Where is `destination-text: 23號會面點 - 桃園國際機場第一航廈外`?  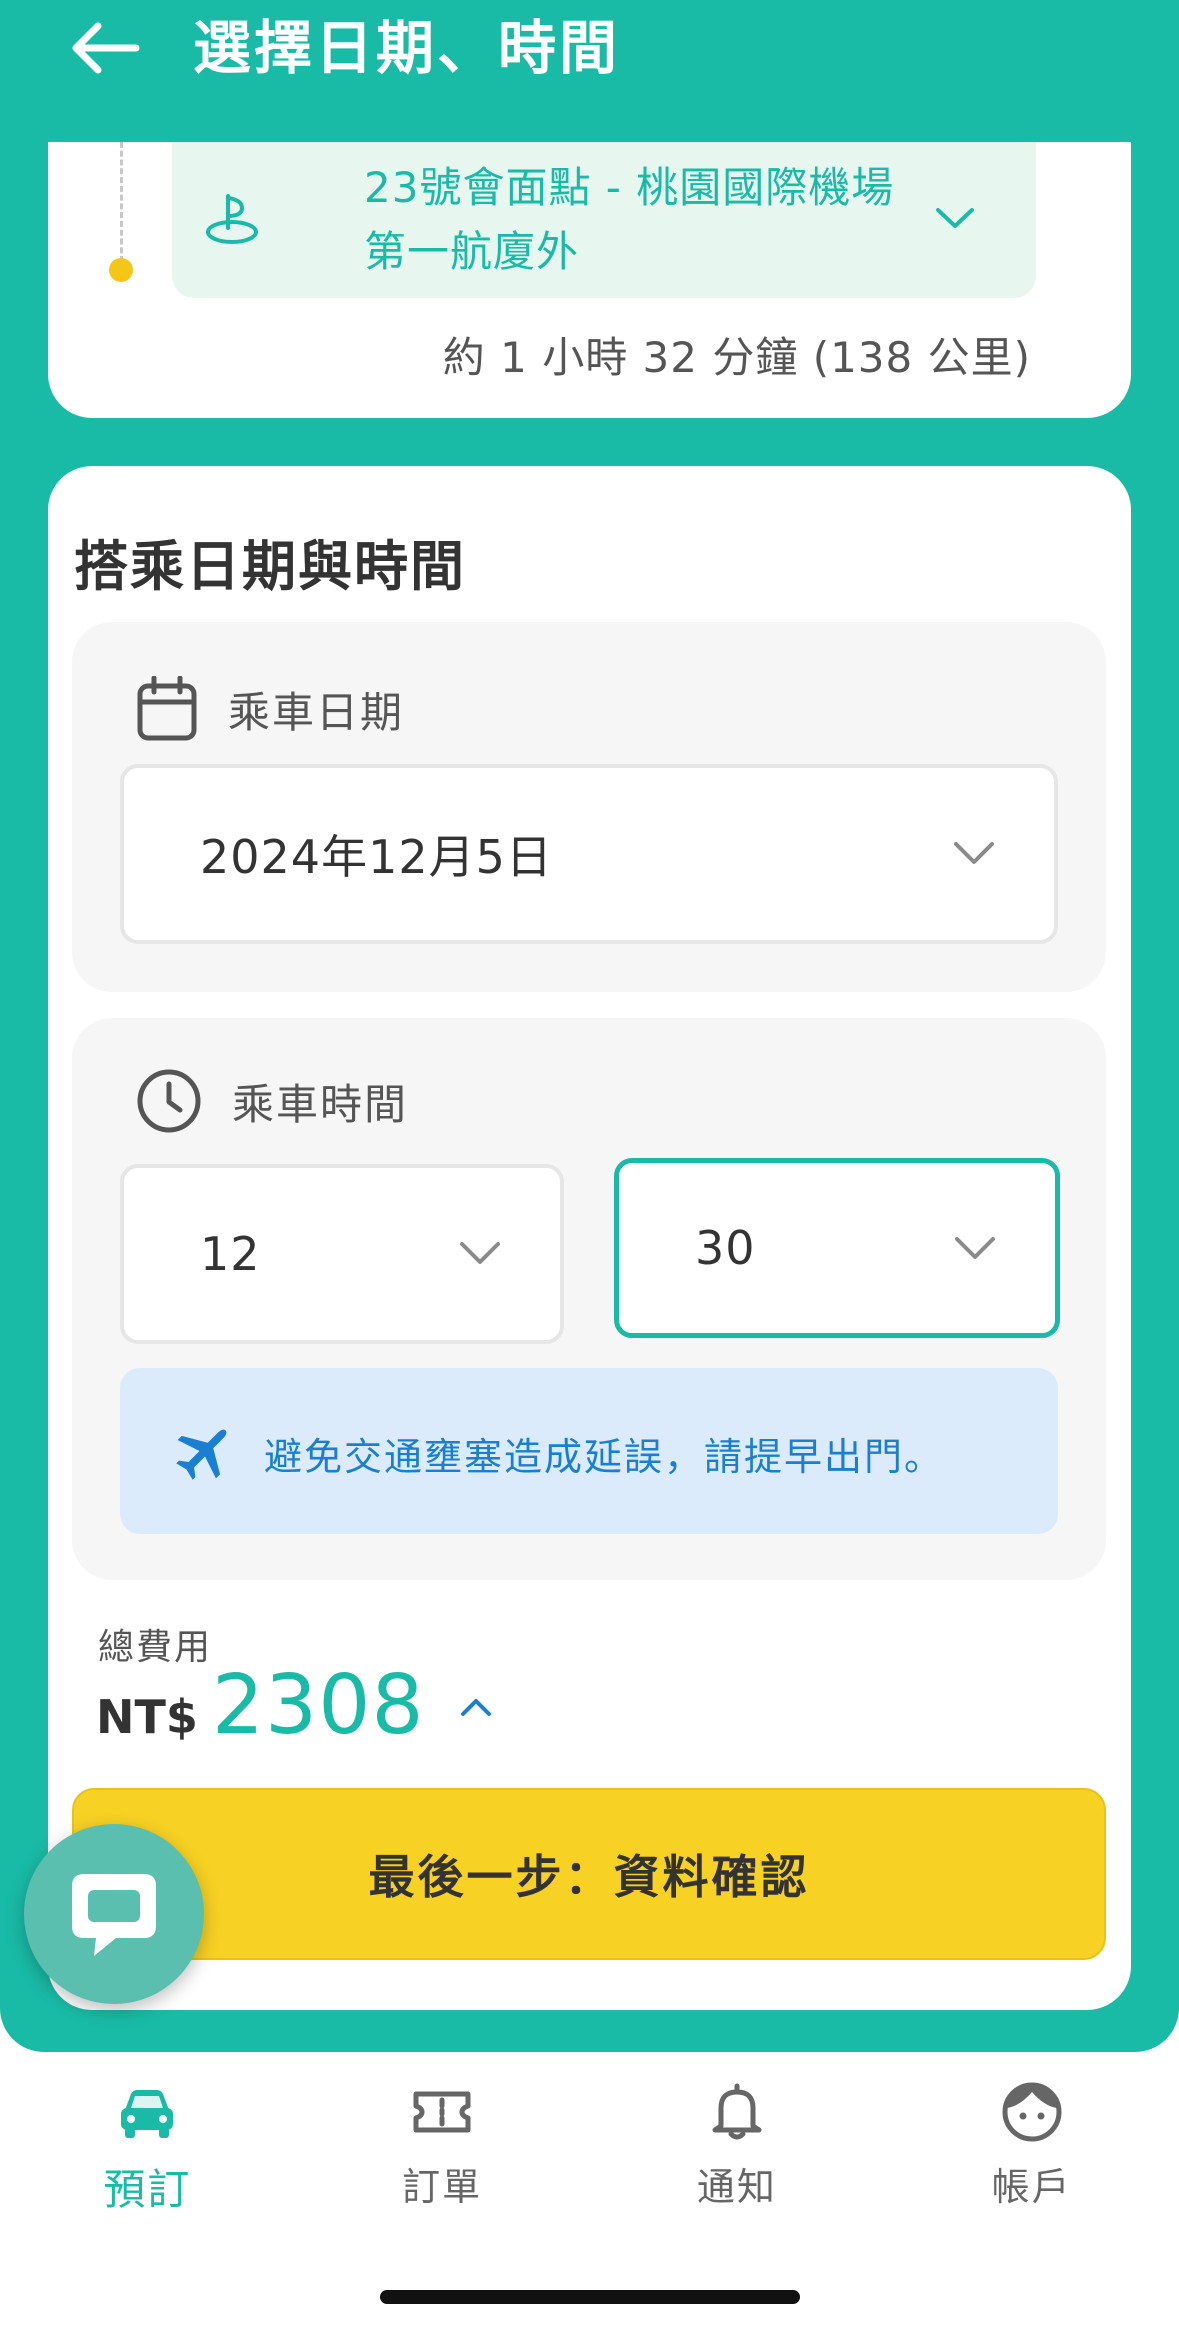
destination-text: 23號會面點 - 桃園國際機場第一航廈外 is located at coordinates (629, 219).